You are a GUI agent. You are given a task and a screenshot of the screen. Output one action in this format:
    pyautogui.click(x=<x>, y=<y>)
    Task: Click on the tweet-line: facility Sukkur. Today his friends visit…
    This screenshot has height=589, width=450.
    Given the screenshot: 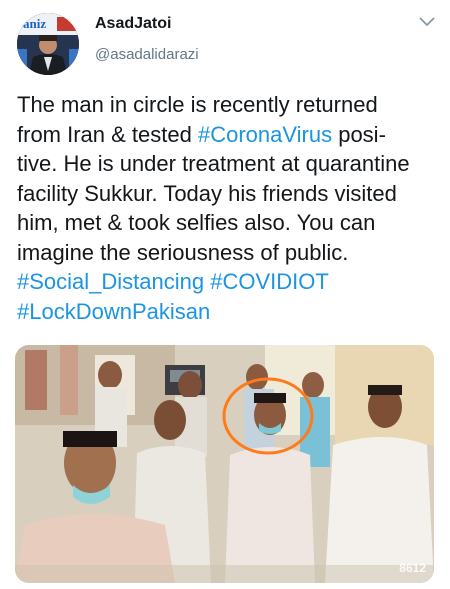 What is the action you would take?
    pyautogui.click(x=207, y=193)
    